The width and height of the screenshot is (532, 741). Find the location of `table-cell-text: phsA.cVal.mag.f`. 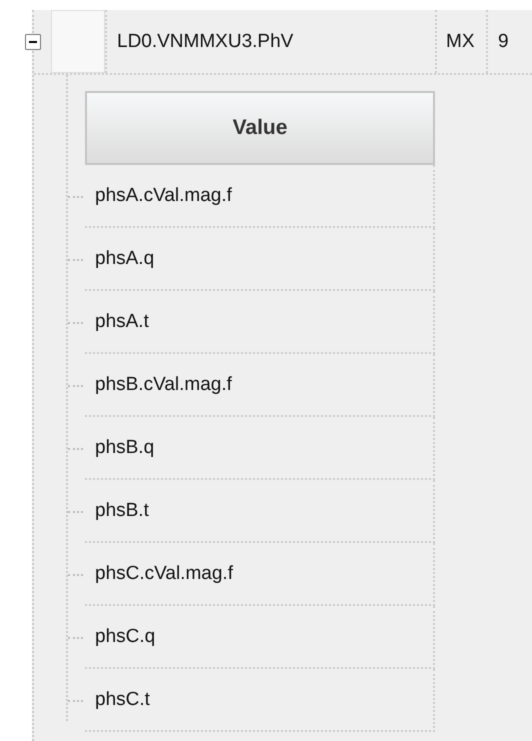

table-cell-text: phsA.cVal.mag.f is located at coordinates (163, 195).